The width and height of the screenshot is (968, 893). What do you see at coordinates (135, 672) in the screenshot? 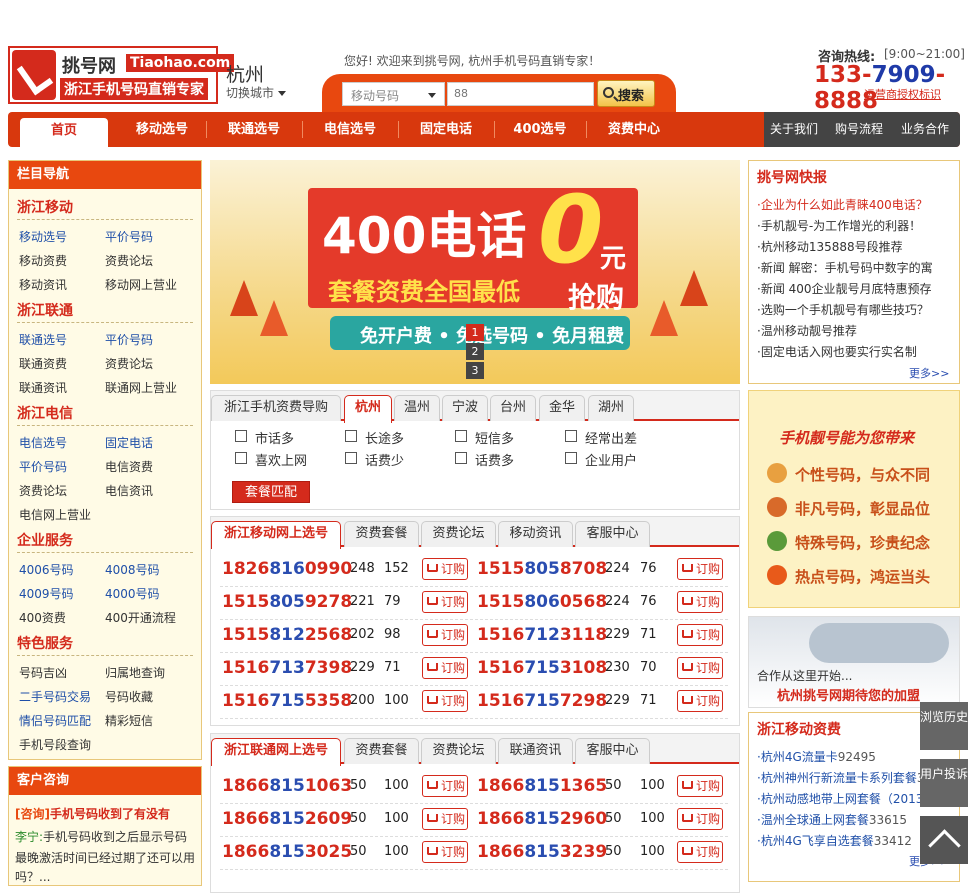
I see `sidebar-link: 归属地查询` at bounding box center [135, 672].